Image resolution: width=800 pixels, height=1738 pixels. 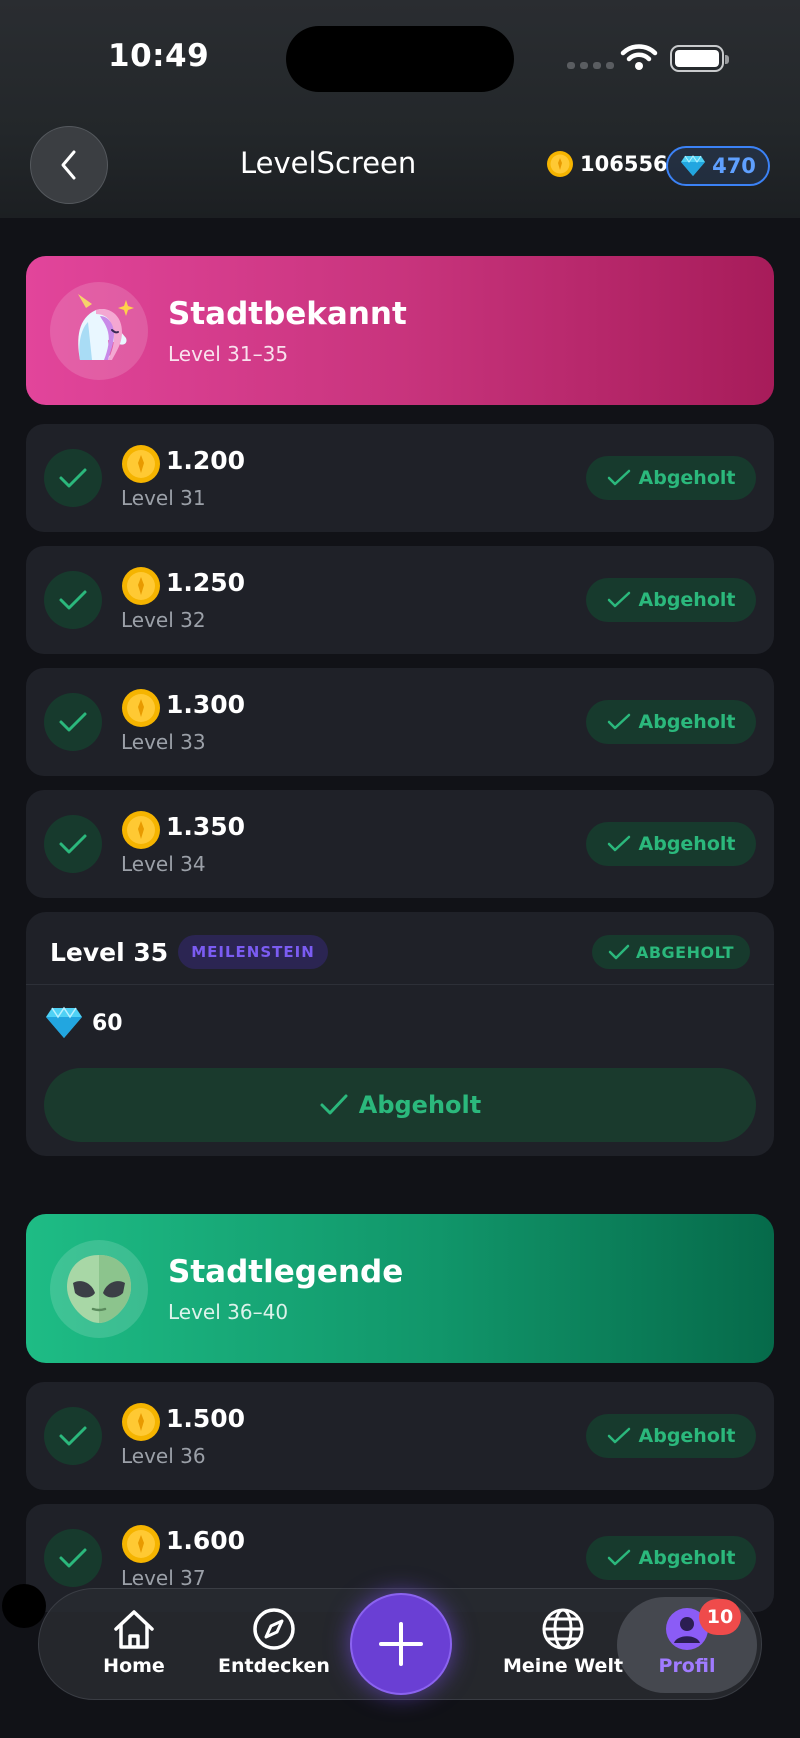 I want to click on milestone-claimed-button: Abgeholt, so click(x=400, y=1105).